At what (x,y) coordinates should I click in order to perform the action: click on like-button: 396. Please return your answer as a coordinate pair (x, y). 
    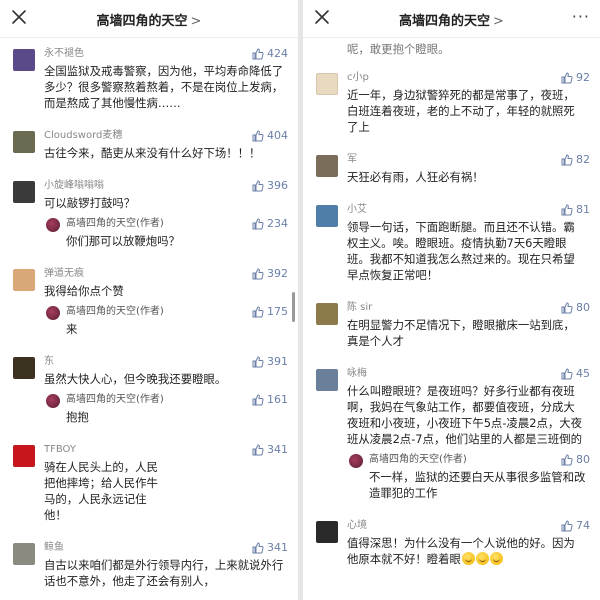
    Looking at the image, I should click on (270, 185).